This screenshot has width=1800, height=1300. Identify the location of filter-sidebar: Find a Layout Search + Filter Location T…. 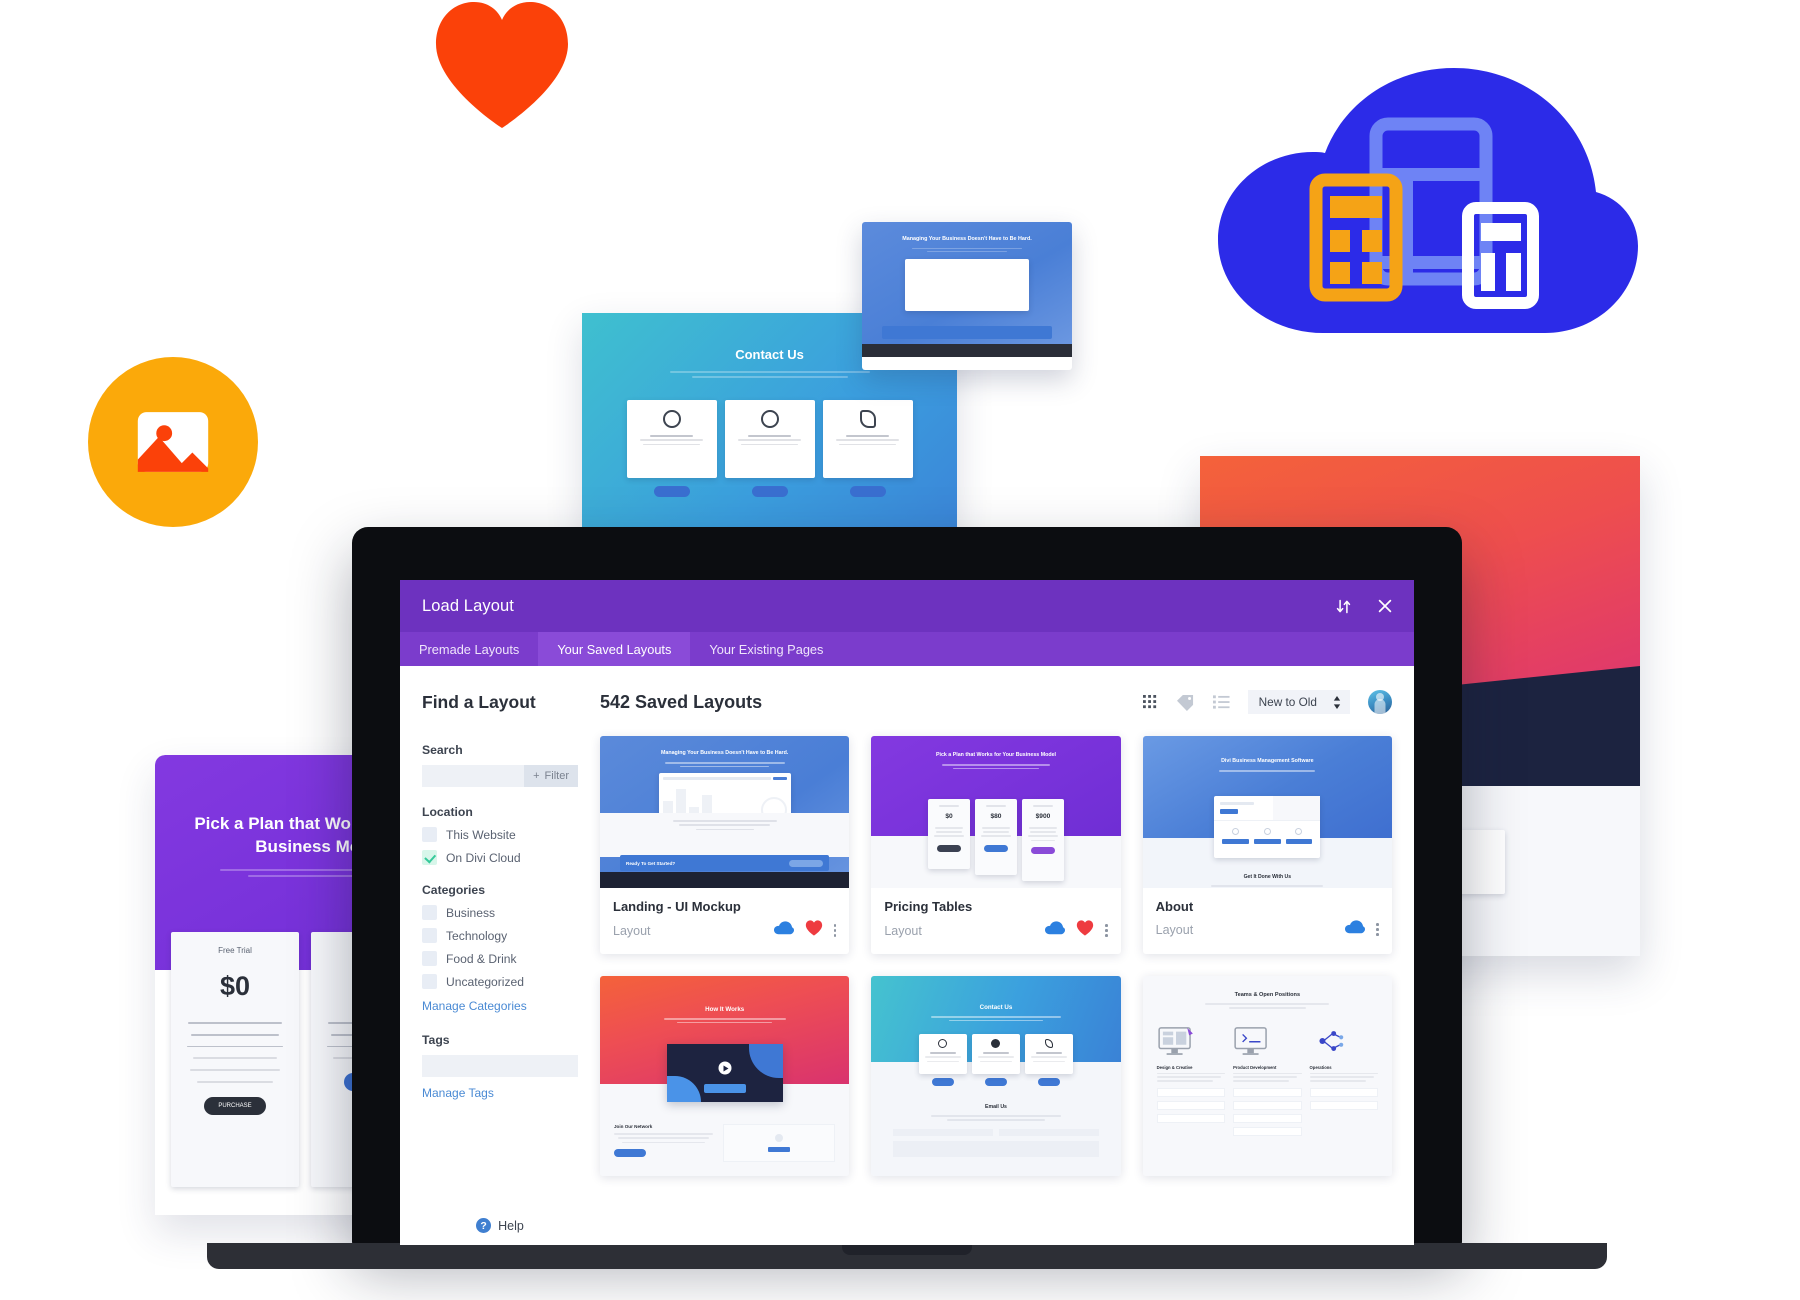
(500, 955).